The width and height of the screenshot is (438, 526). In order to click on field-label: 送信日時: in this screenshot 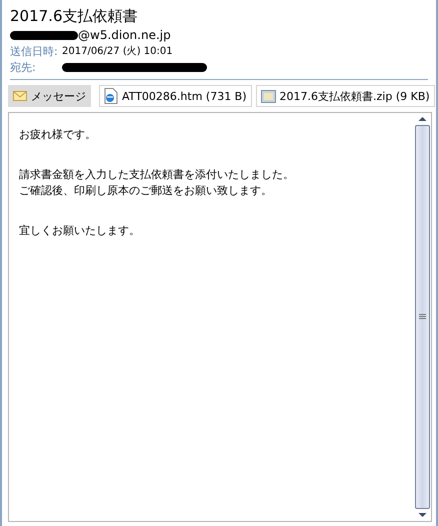, I will do `click(34, 51)`.